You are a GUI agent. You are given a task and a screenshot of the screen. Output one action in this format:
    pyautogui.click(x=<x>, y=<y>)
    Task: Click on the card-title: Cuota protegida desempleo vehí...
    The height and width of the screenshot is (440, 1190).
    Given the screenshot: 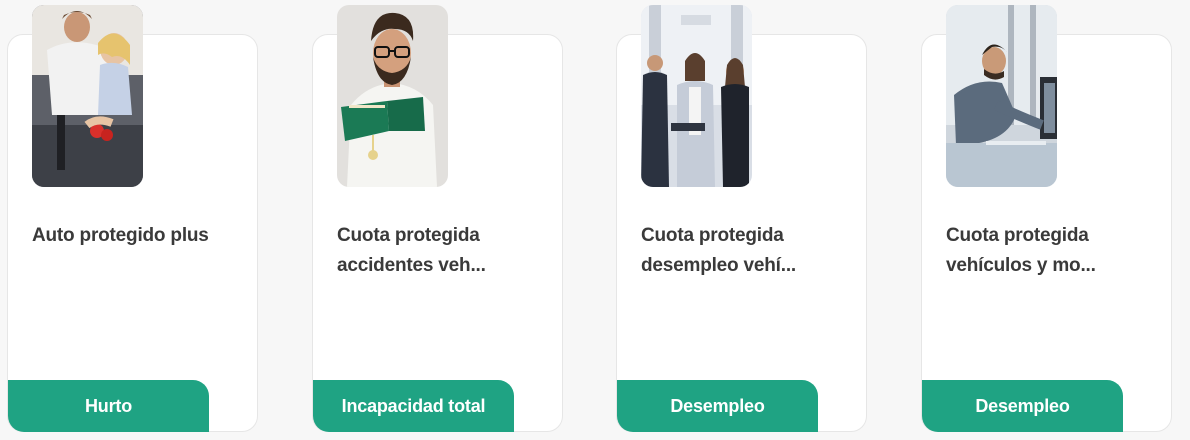 What is the action you would take?
    pyautogui.click(x=718, y=250)
    